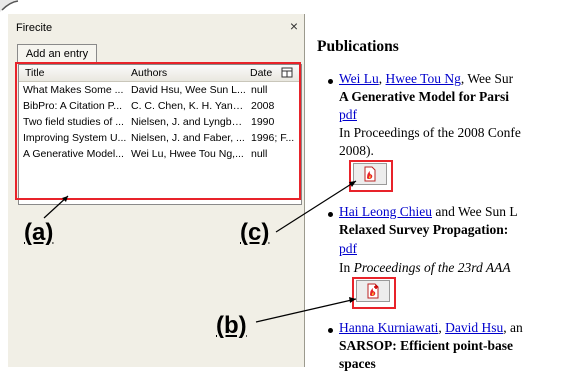  Describe the element at coordinates (306, 310) in the screenshot. I see `arrow-b` at that location.